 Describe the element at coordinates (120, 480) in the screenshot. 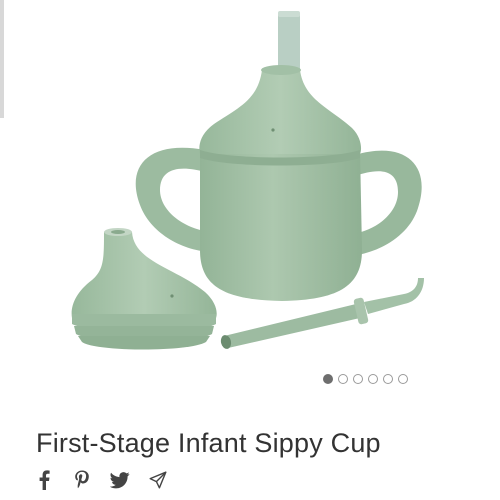

I see `twitter-icon` at that location.